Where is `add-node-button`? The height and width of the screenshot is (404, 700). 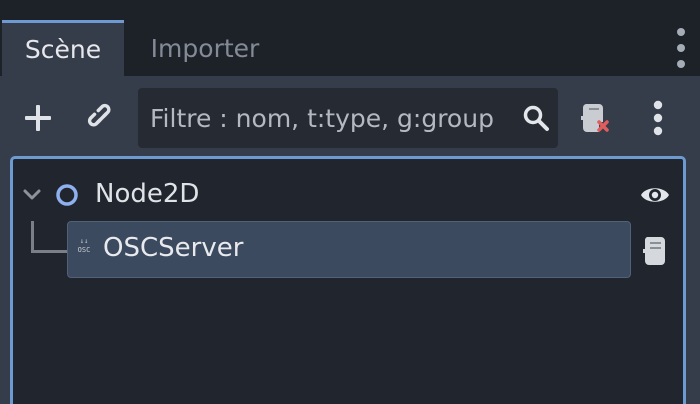
add-node-button is located at coordinates (38, 118).